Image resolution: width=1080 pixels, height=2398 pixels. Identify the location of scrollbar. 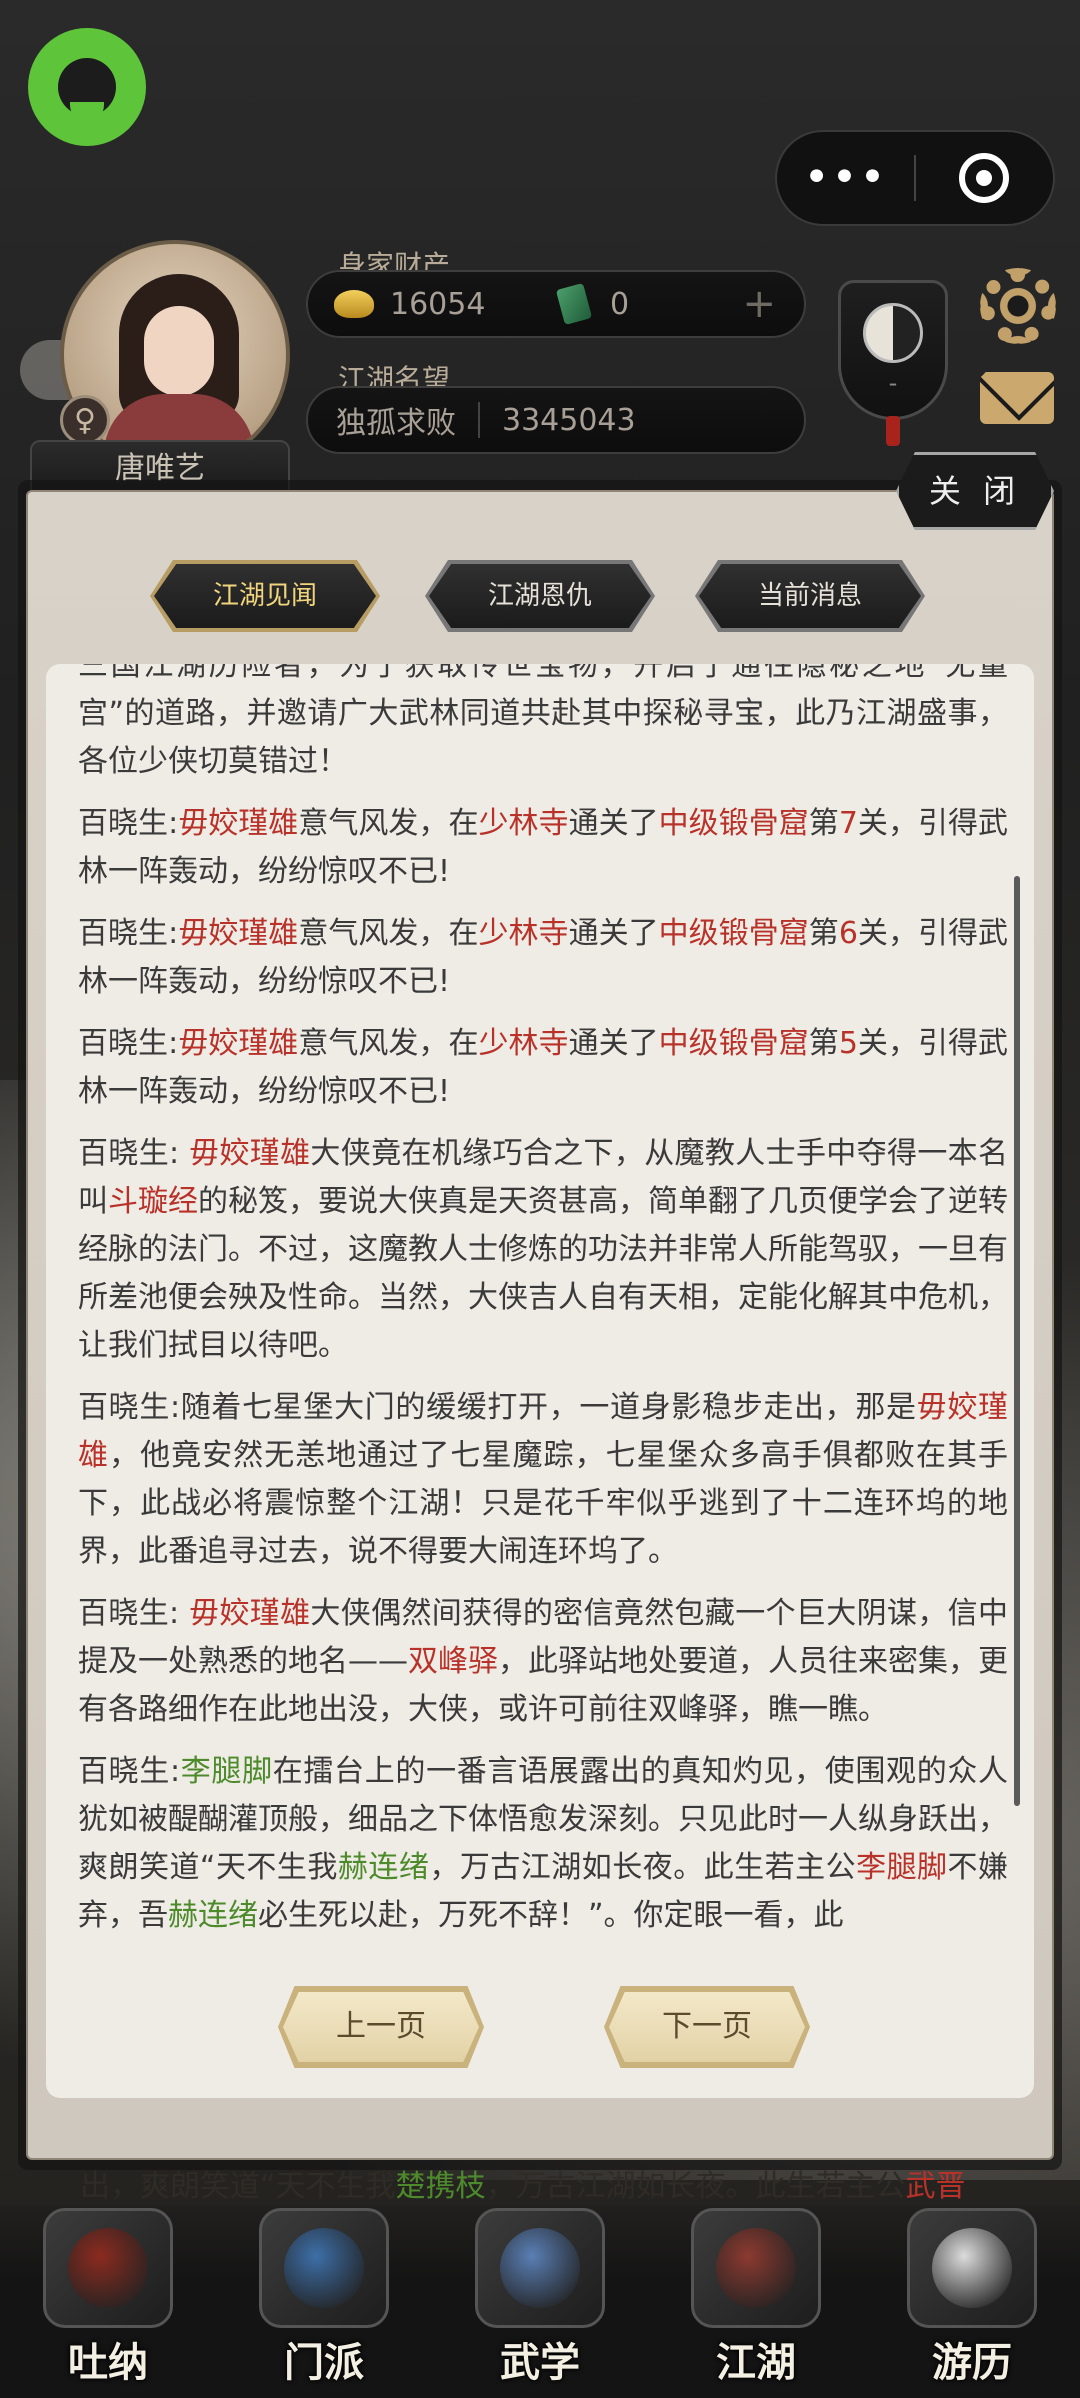
(1017, 1341).